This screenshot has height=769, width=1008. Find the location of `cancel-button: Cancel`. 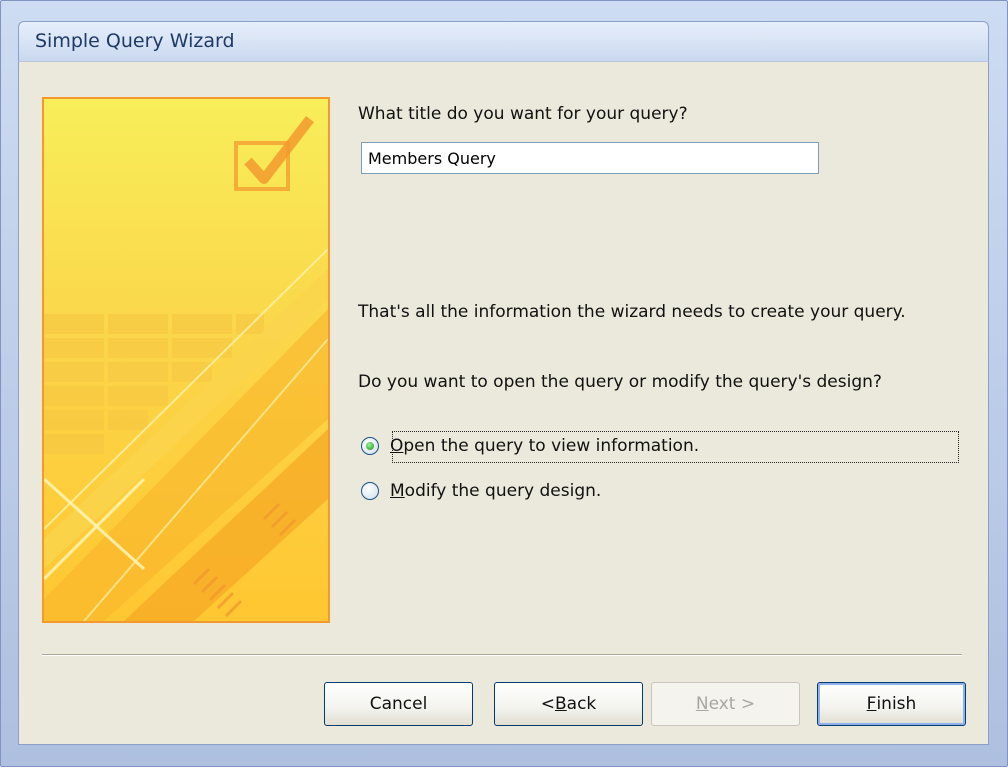

cancel-button: Cancel is located at coordinates (398, 704).